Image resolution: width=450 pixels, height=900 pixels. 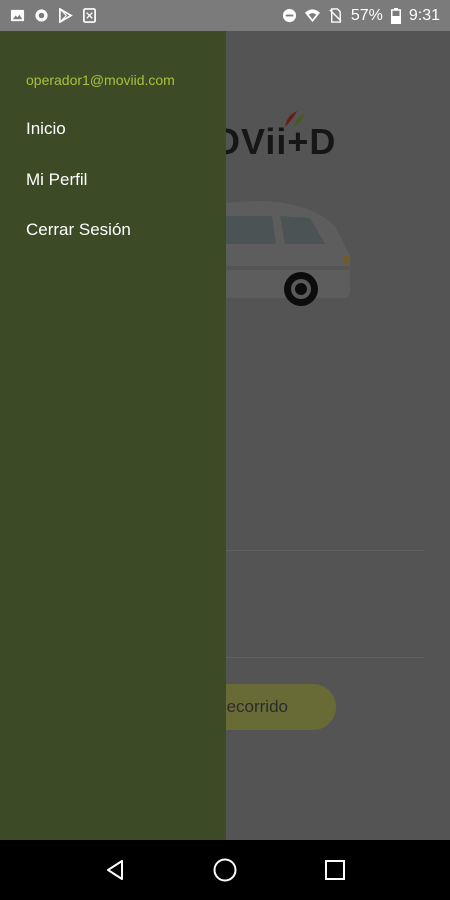 What do you see at coordinates (335, 15) in the screenshot?
I see `no-sim-icon` at bounding box center [335, 15].